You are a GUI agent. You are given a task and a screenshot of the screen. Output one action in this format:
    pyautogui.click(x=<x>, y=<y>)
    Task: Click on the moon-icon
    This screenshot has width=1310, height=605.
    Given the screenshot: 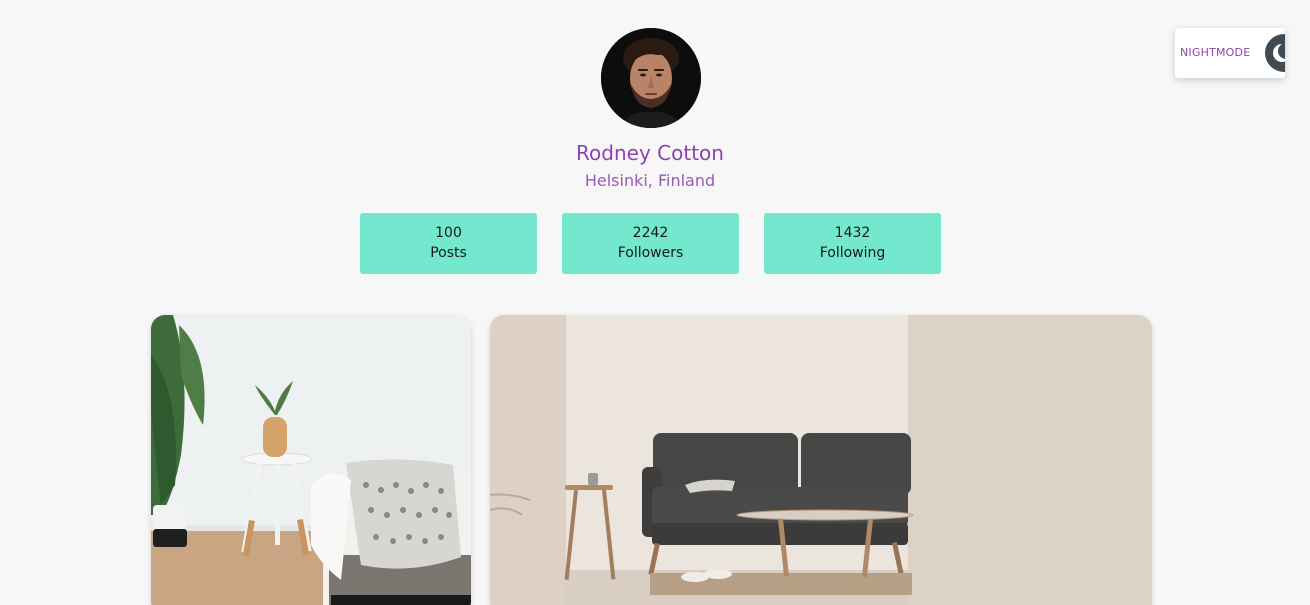 What is the action you would take?
    pyautogui.click(x=1275, y=53)
    